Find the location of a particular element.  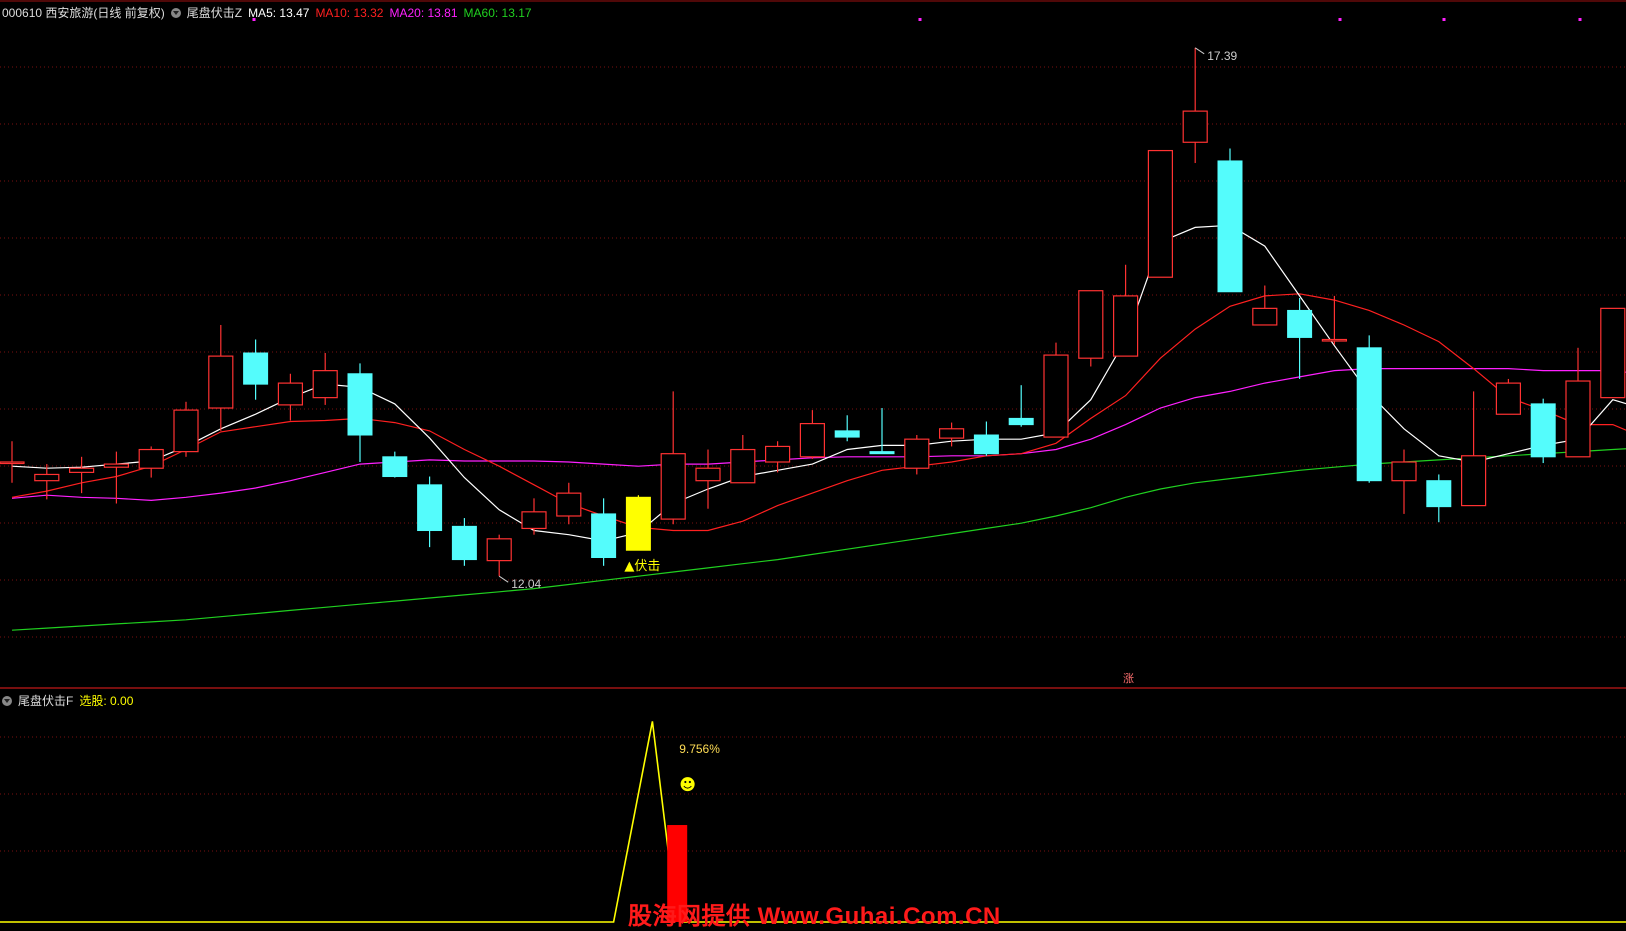

pct-label: 9.756% is located at coordinates (699, 749).